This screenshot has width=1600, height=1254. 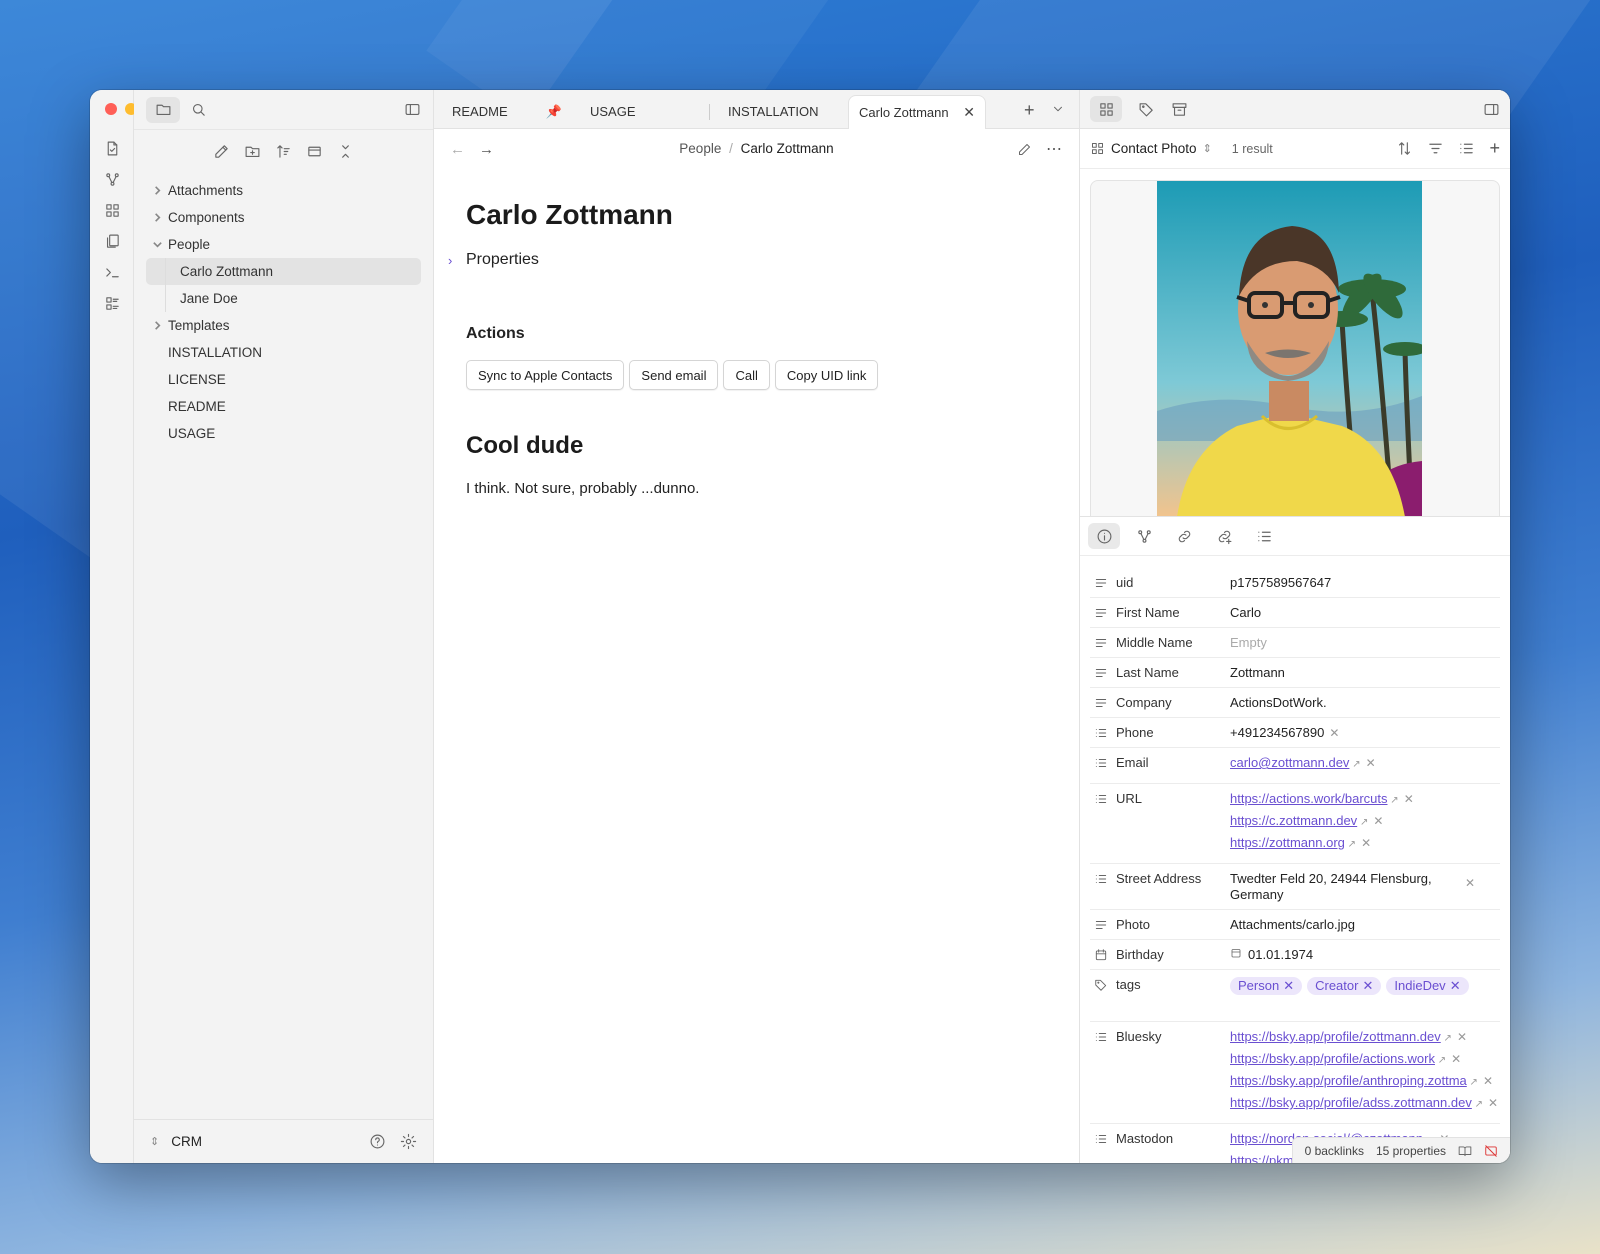 What do you see at coordinates (283, 244) in the screenshot?
I see `tree-folder: People` at bounding box center [283, 244].